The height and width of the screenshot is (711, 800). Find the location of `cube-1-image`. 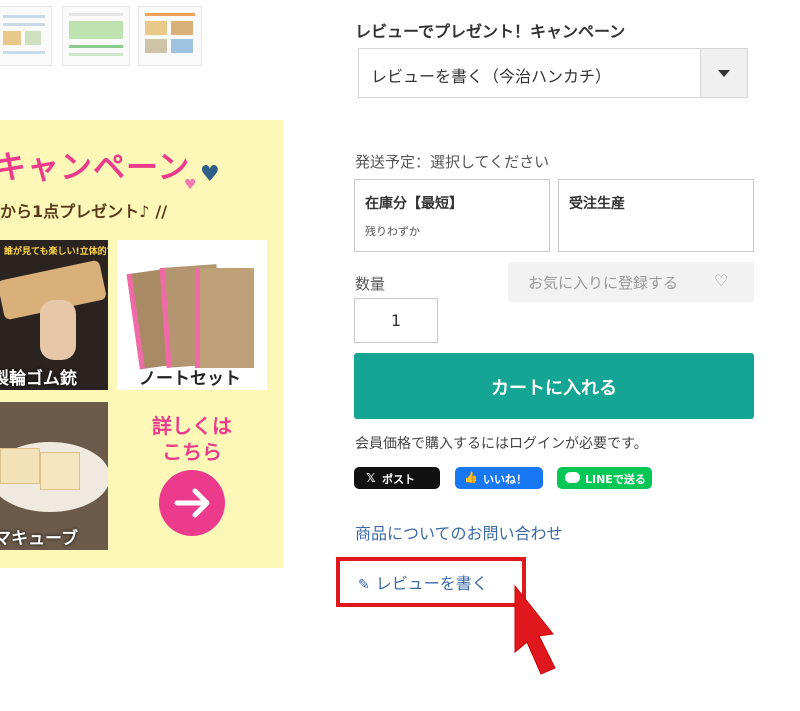

cube-1-image is located at coordinates (20, 466).